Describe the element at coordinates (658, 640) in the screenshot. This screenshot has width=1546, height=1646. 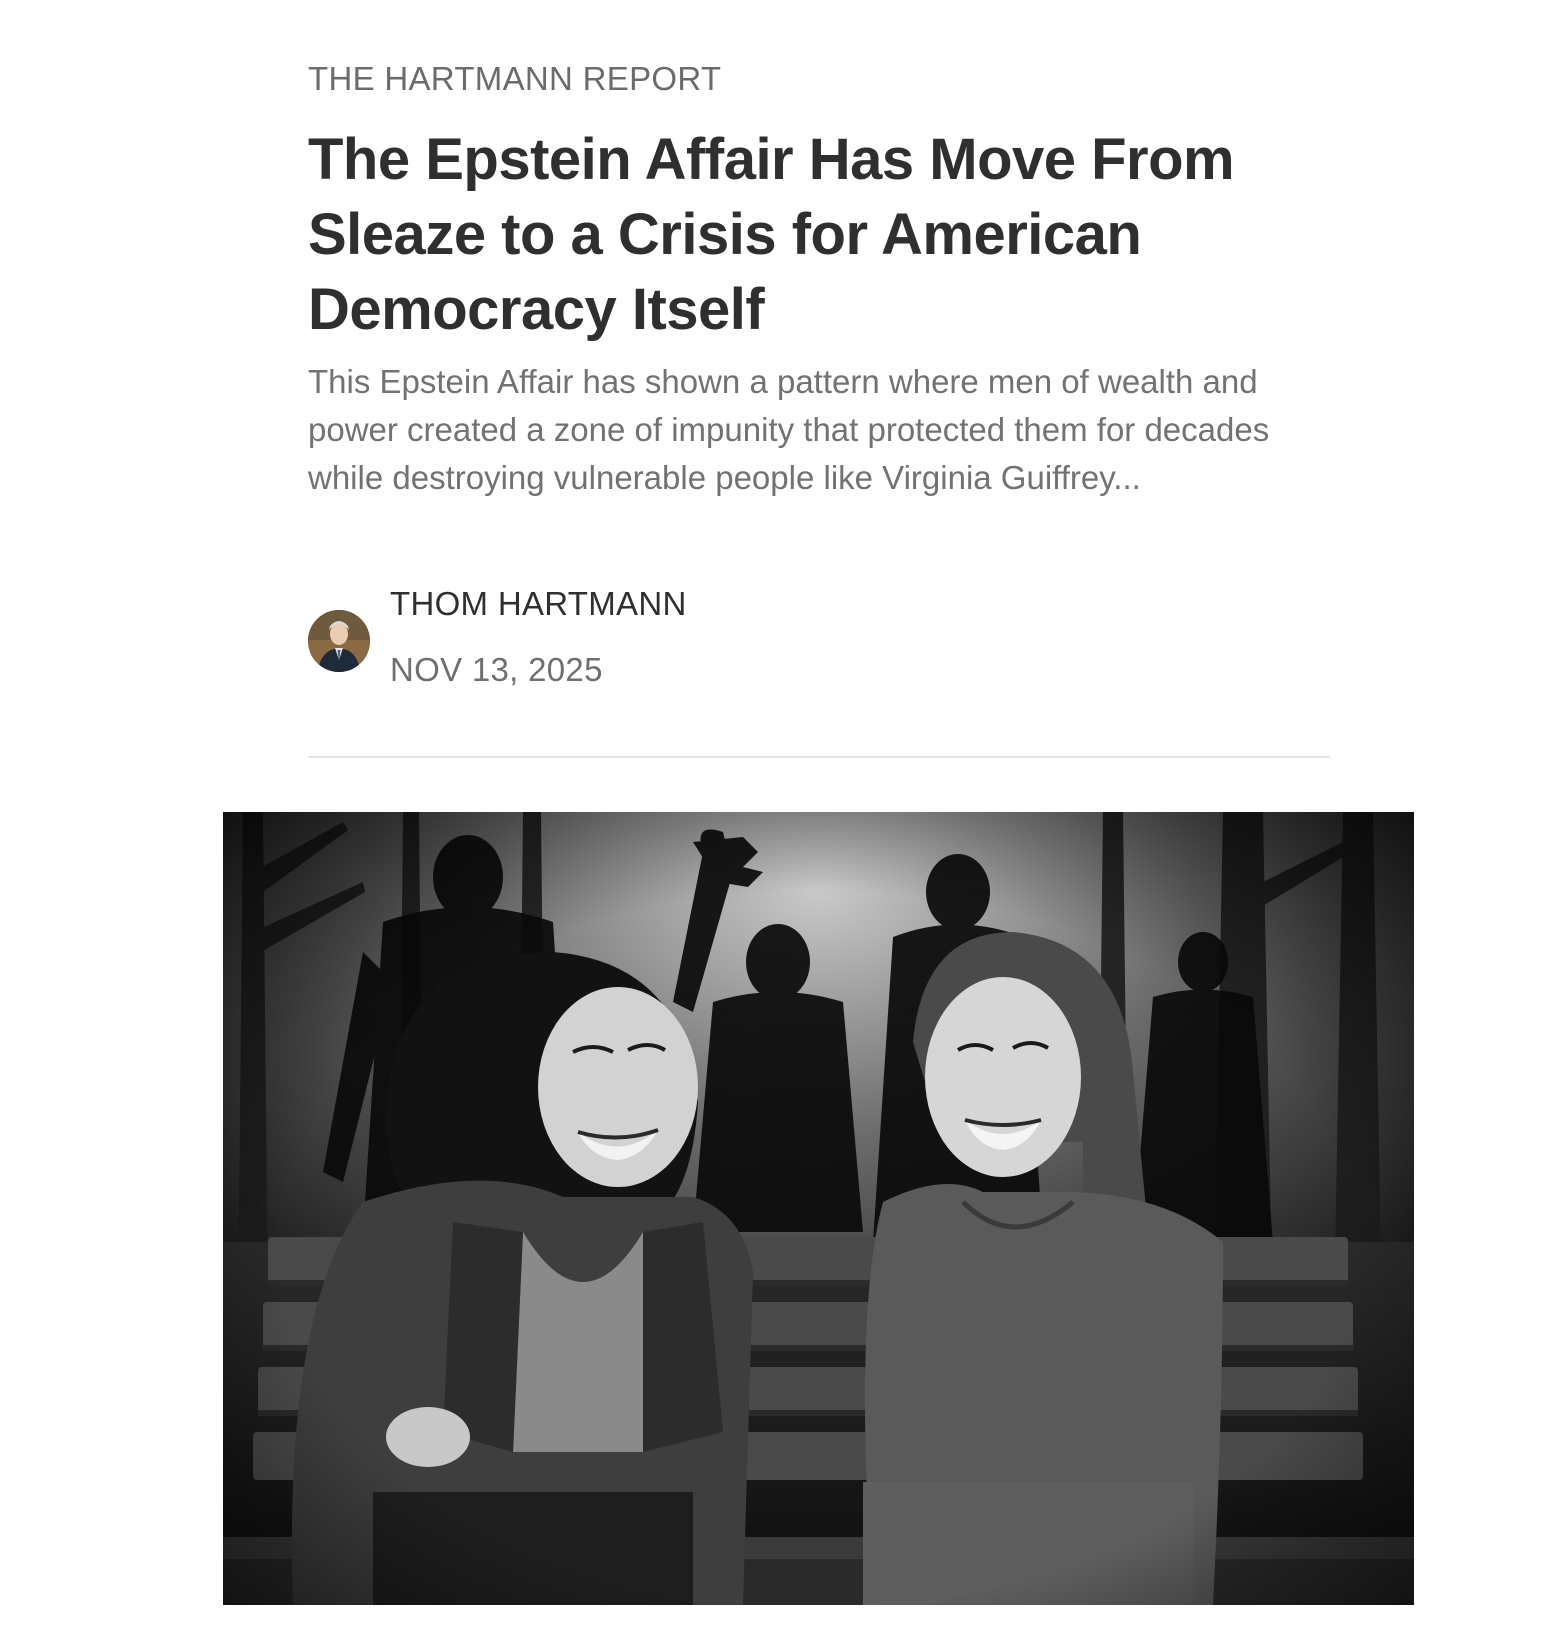
I see `byline: THOM HARTMANN NOV 13, 2025` at that location.